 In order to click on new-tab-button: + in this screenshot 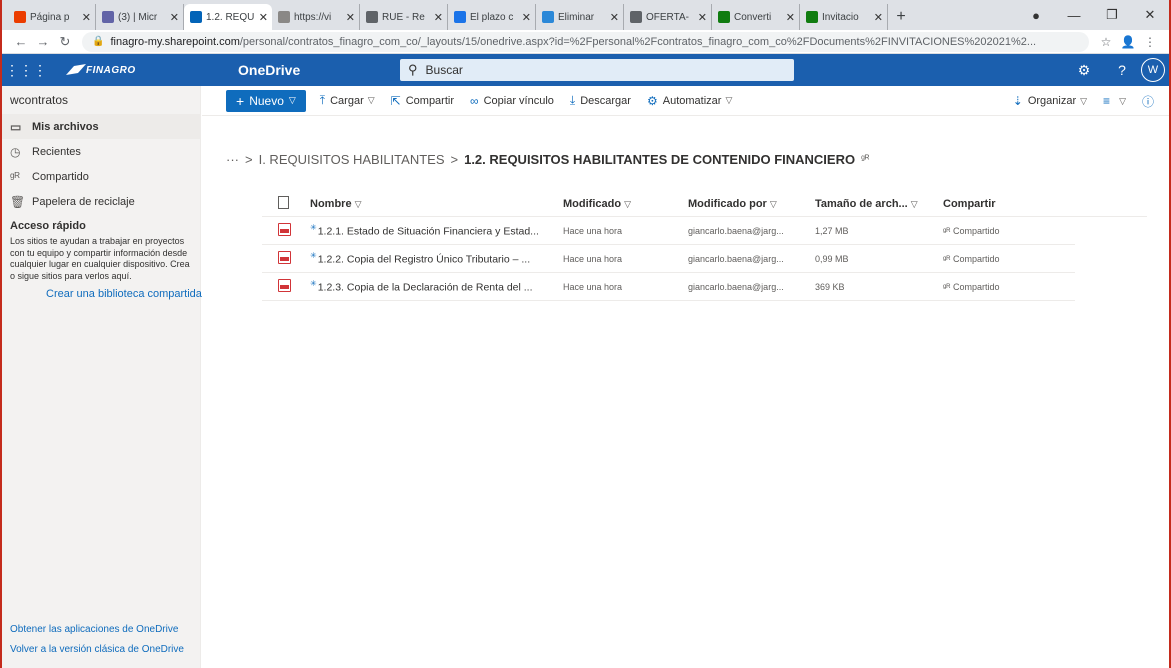, I will do `click(901, 17)`.